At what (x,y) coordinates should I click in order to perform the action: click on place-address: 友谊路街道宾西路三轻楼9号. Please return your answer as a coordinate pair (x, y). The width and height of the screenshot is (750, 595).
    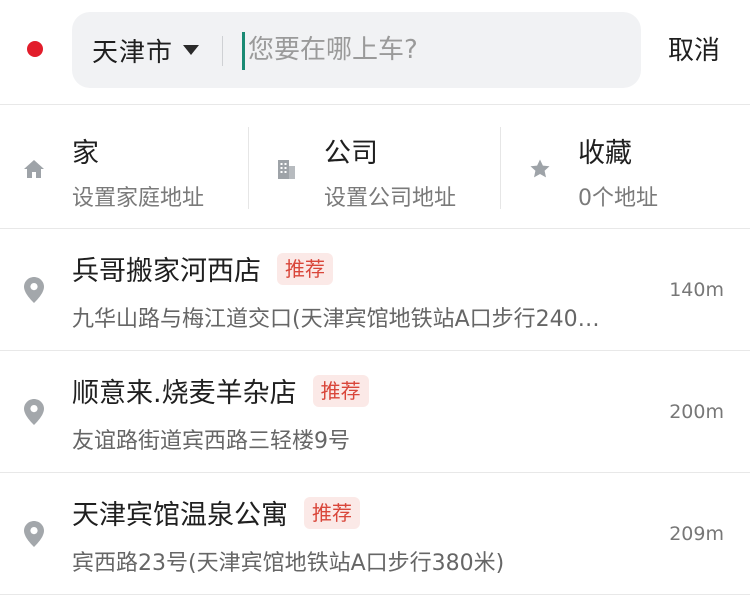
    Looking at the image, I should click on (211, 441).